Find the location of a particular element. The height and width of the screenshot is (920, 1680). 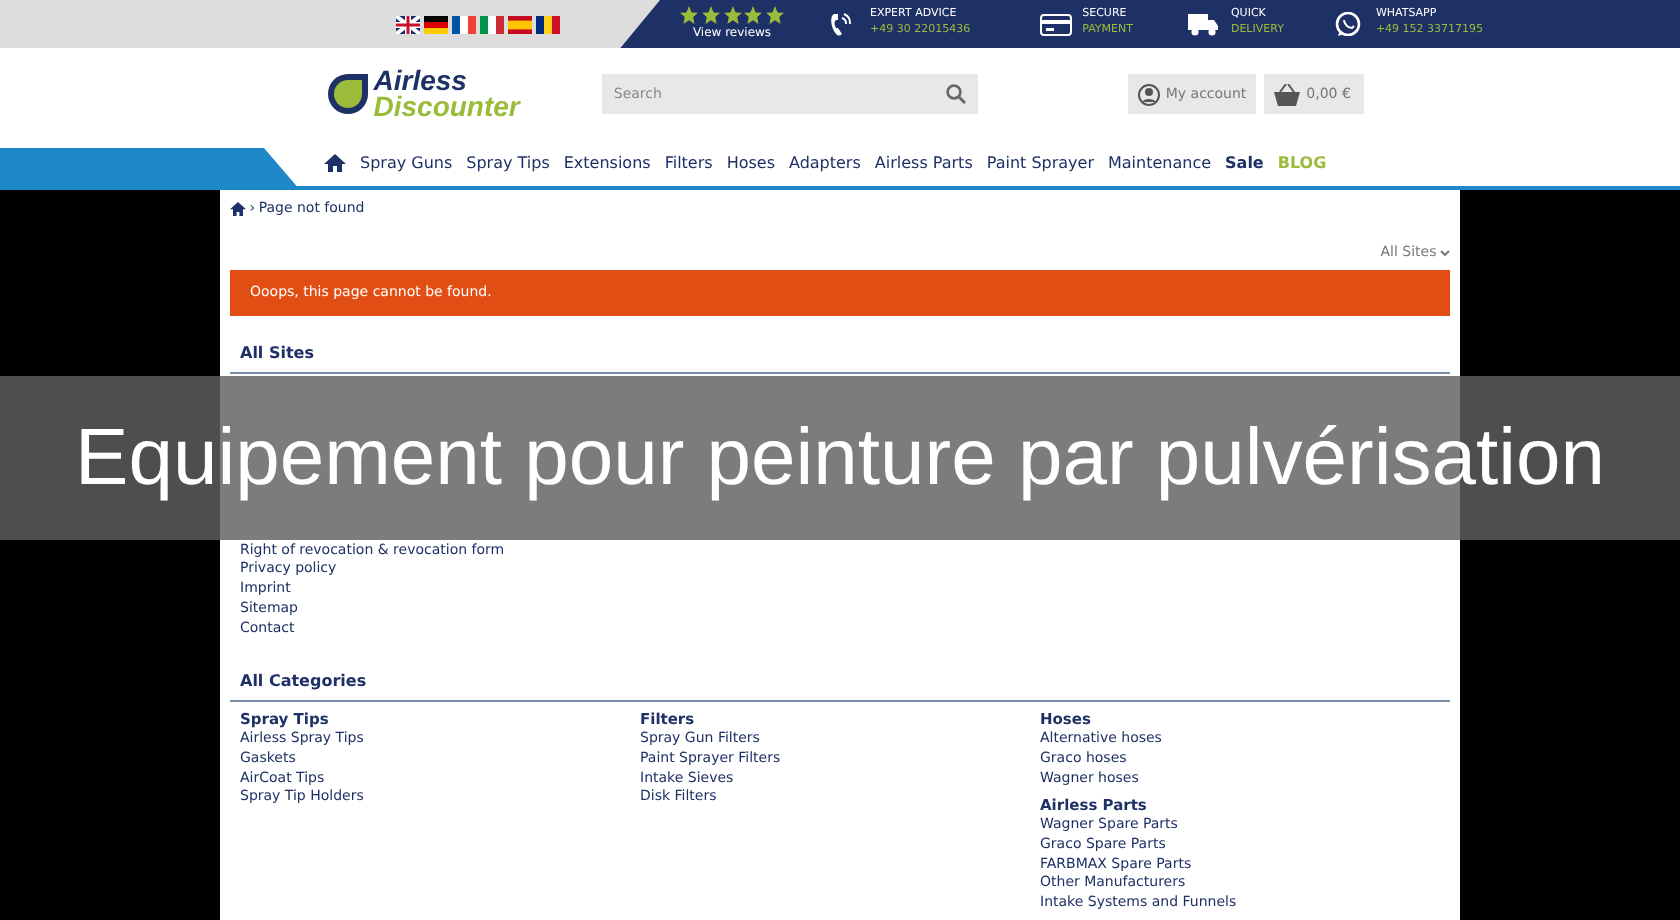

nav-link: Extensions is located at coordinates (607, 163).